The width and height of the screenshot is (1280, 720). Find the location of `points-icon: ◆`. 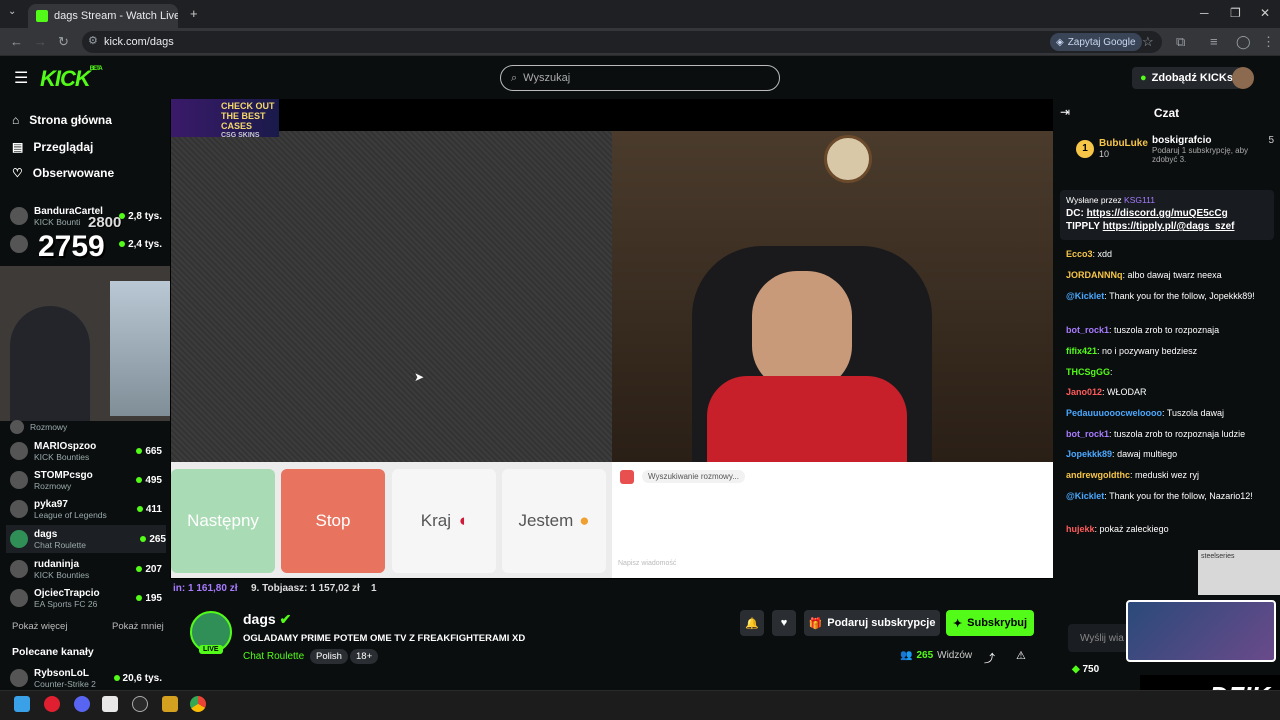

points-icon: ◆ is located at coordinates (1076, 669).